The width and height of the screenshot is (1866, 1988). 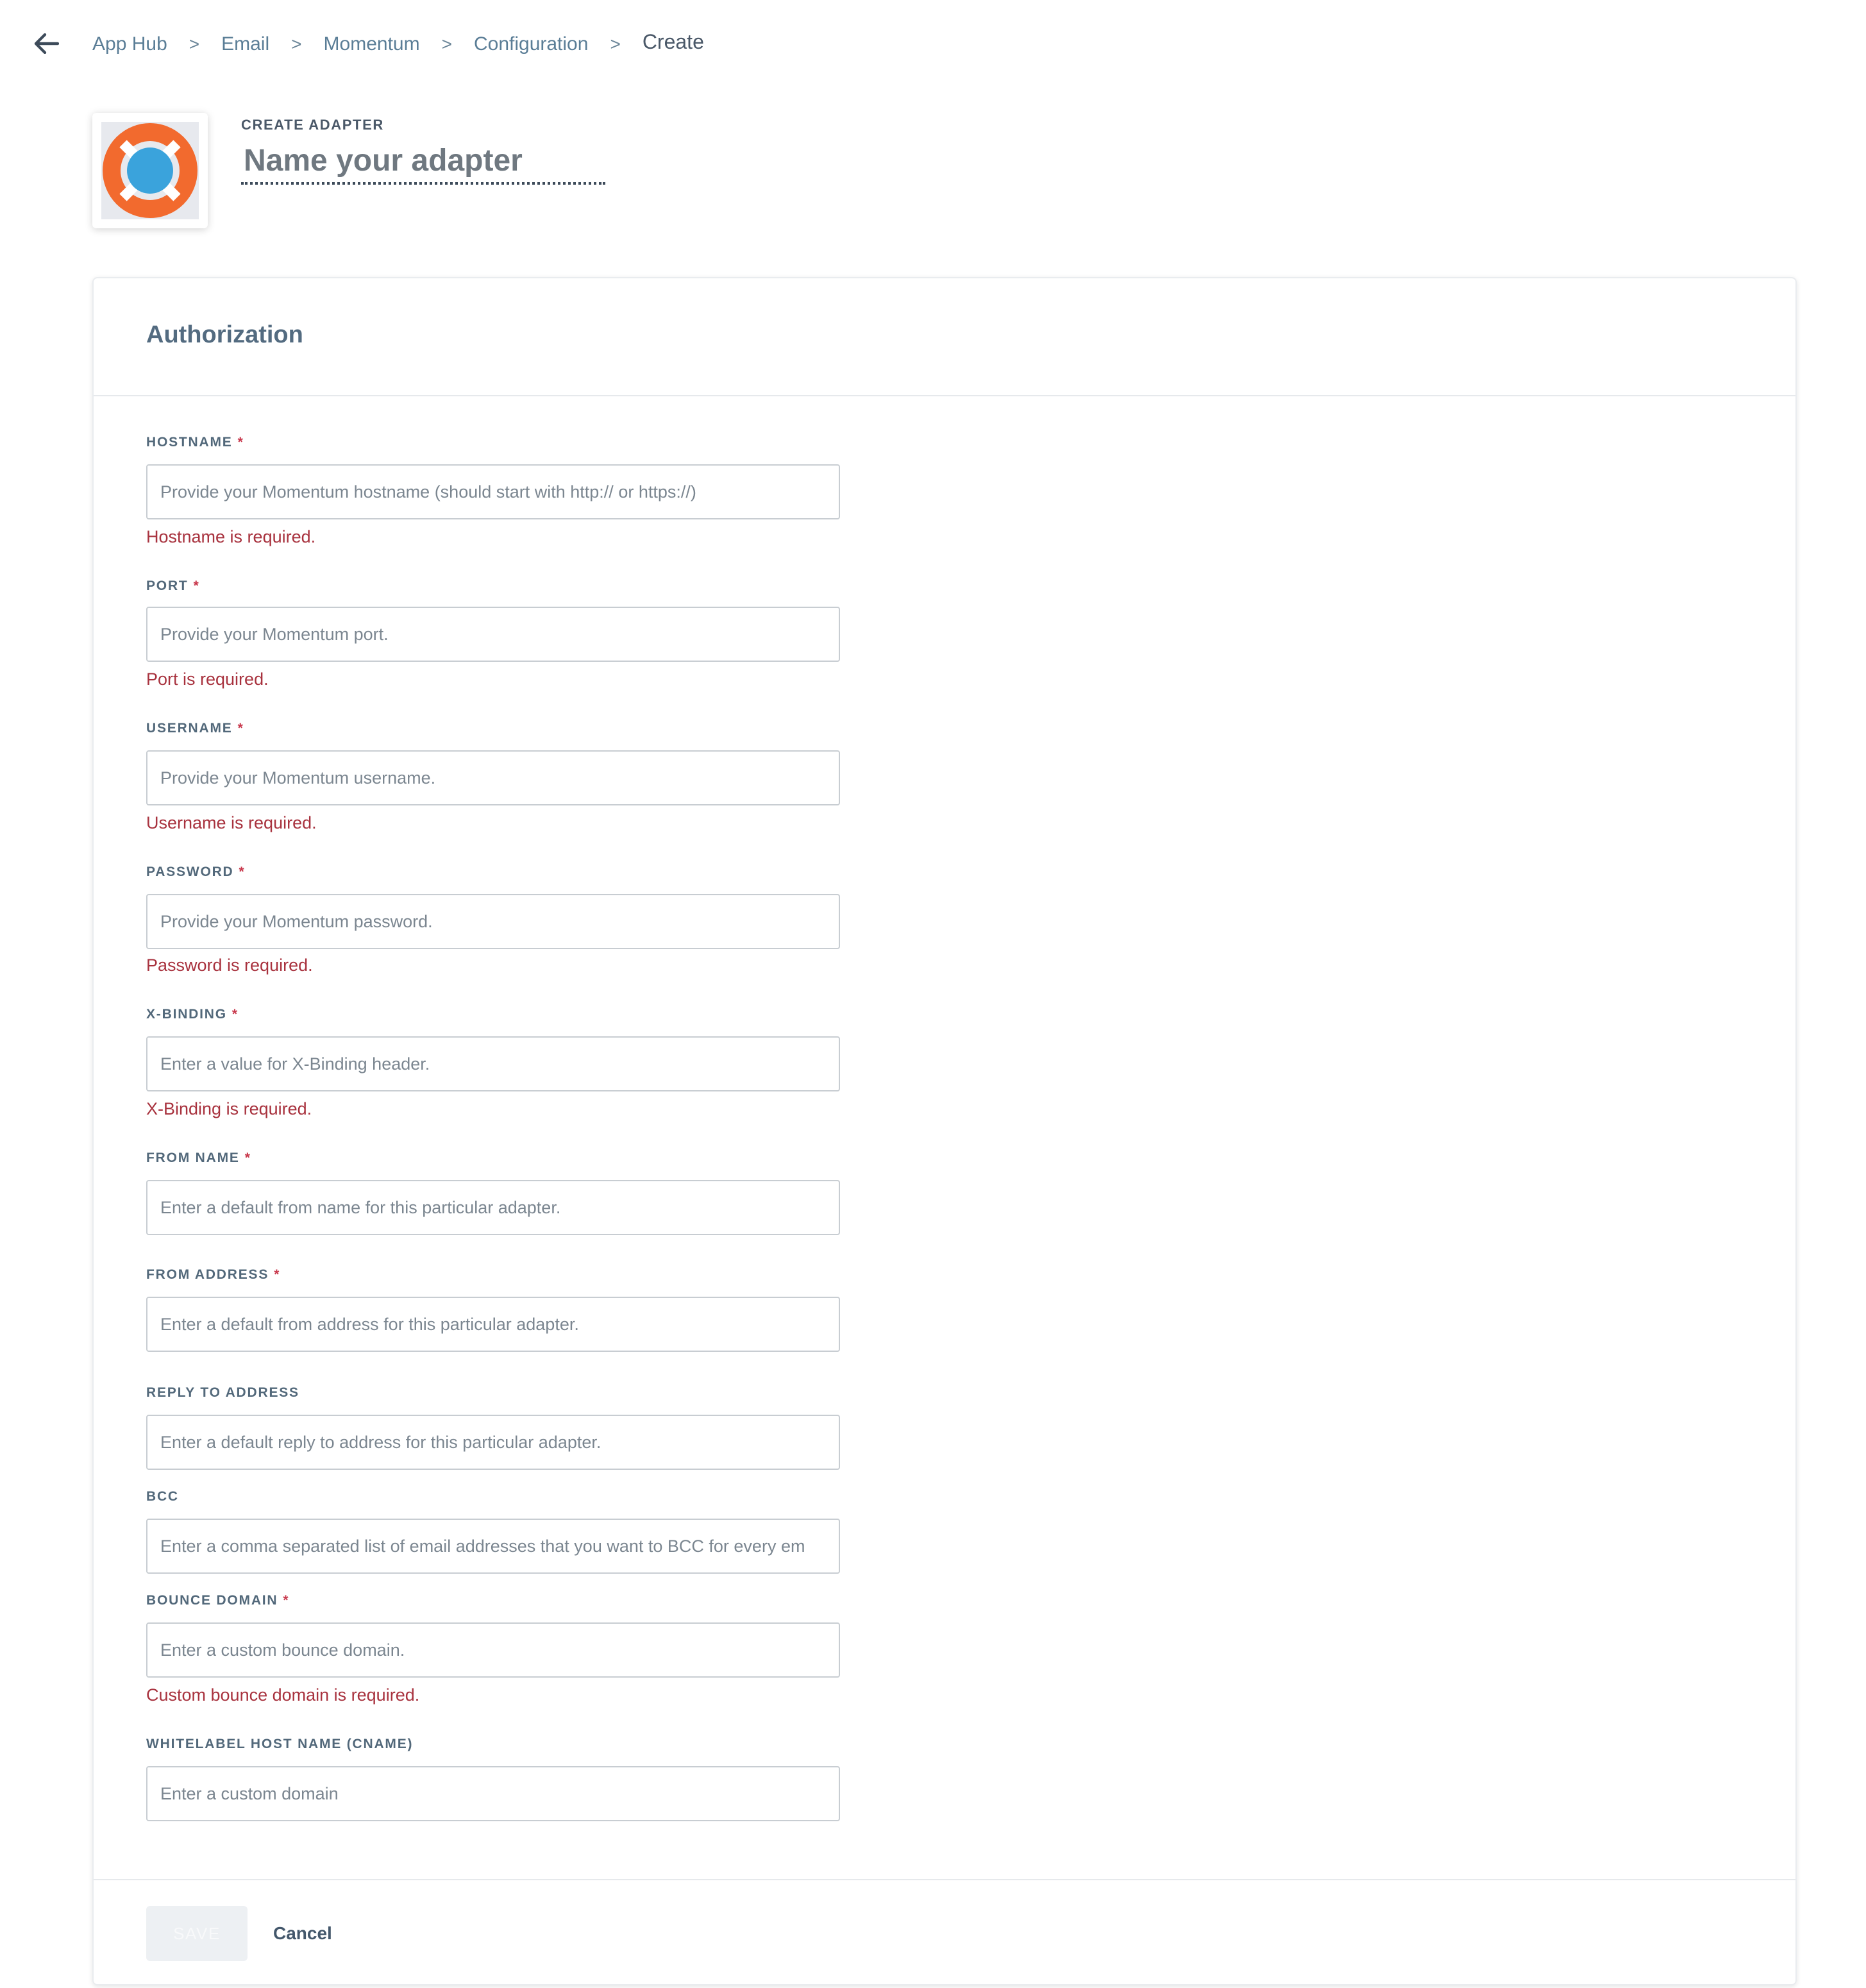 I want to click on breadcrumb-app-hub: App Hub, so click(x=129, y=44).